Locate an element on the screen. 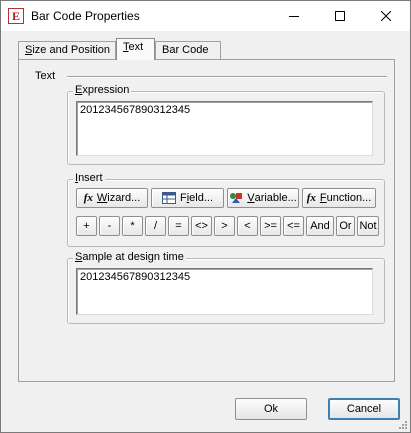  operator-label: <> is located at coordinates (201, 226).